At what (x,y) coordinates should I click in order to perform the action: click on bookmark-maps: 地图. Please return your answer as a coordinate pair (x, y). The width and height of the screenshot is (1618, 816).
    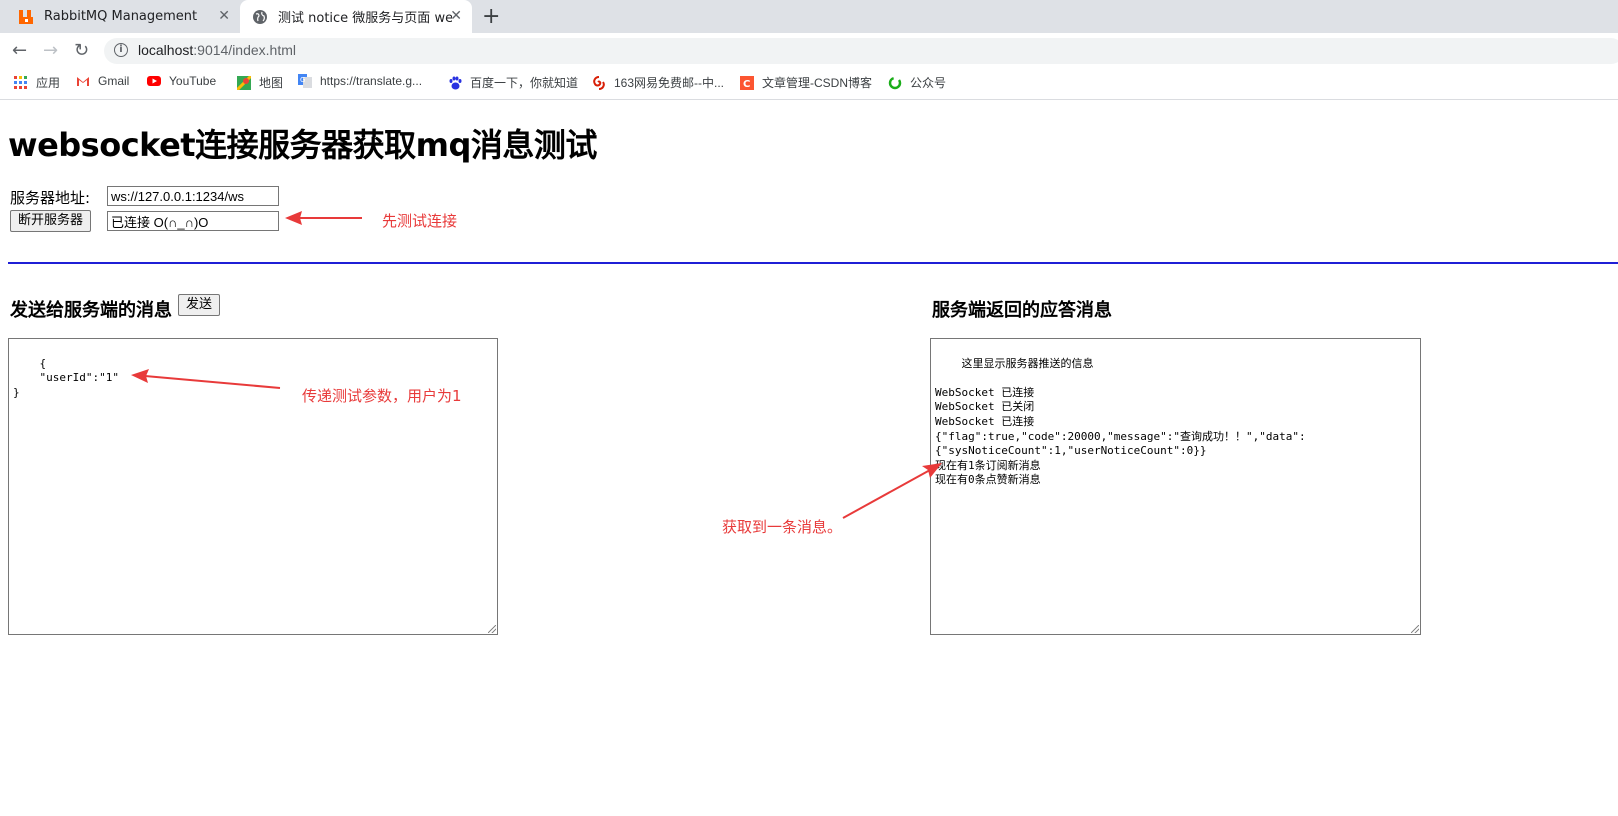
    Looking at the image, I should click on (260, 82).